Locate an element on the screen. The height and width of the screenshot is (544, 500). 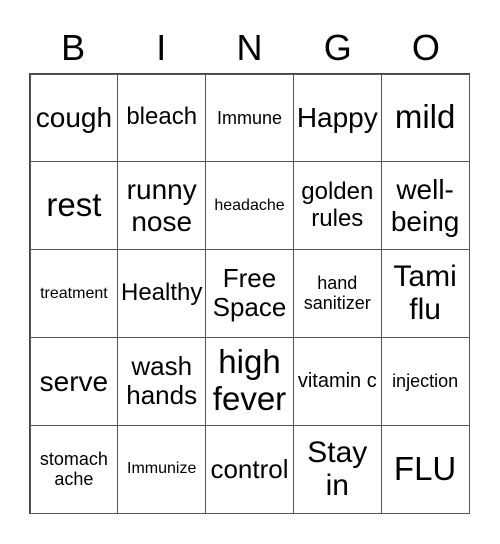
bingo-cell: Immunize is located at coordinates (162, 469).